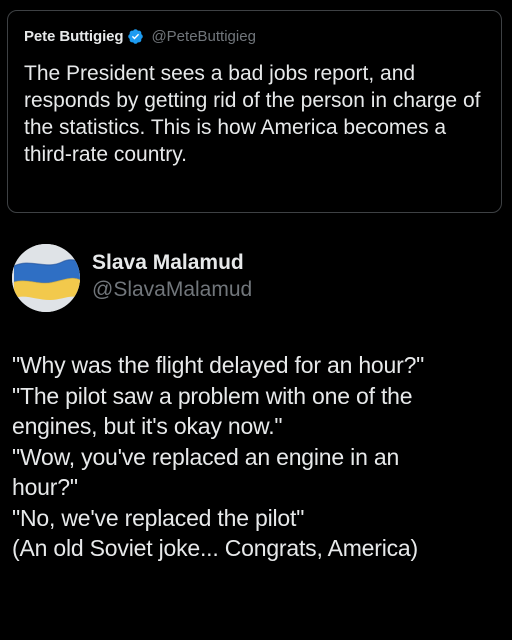  I want to click on tweet-text-line: hour?", so click(45, 487).